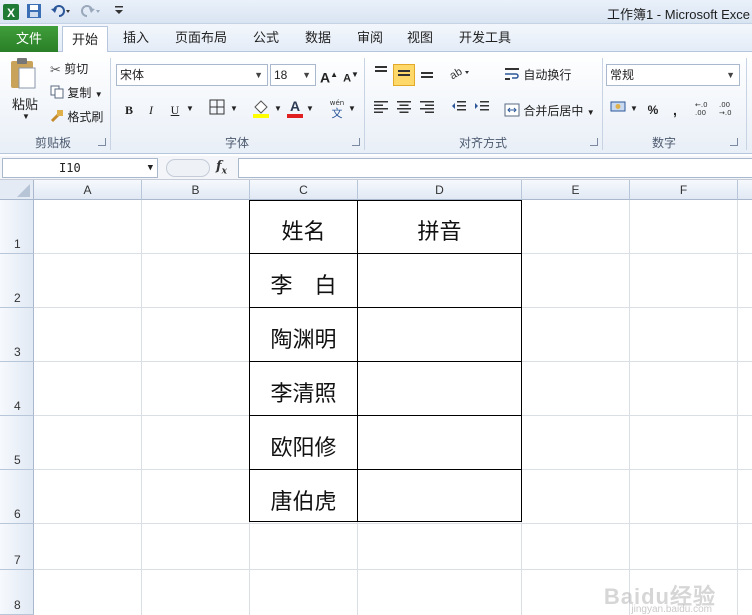 Image resolution: width=752 pixels, height=615 pixels. Describe the element at coordinates (673, 75) in the screenshot. I see `number-format-select: 常规 ▼` at that location.